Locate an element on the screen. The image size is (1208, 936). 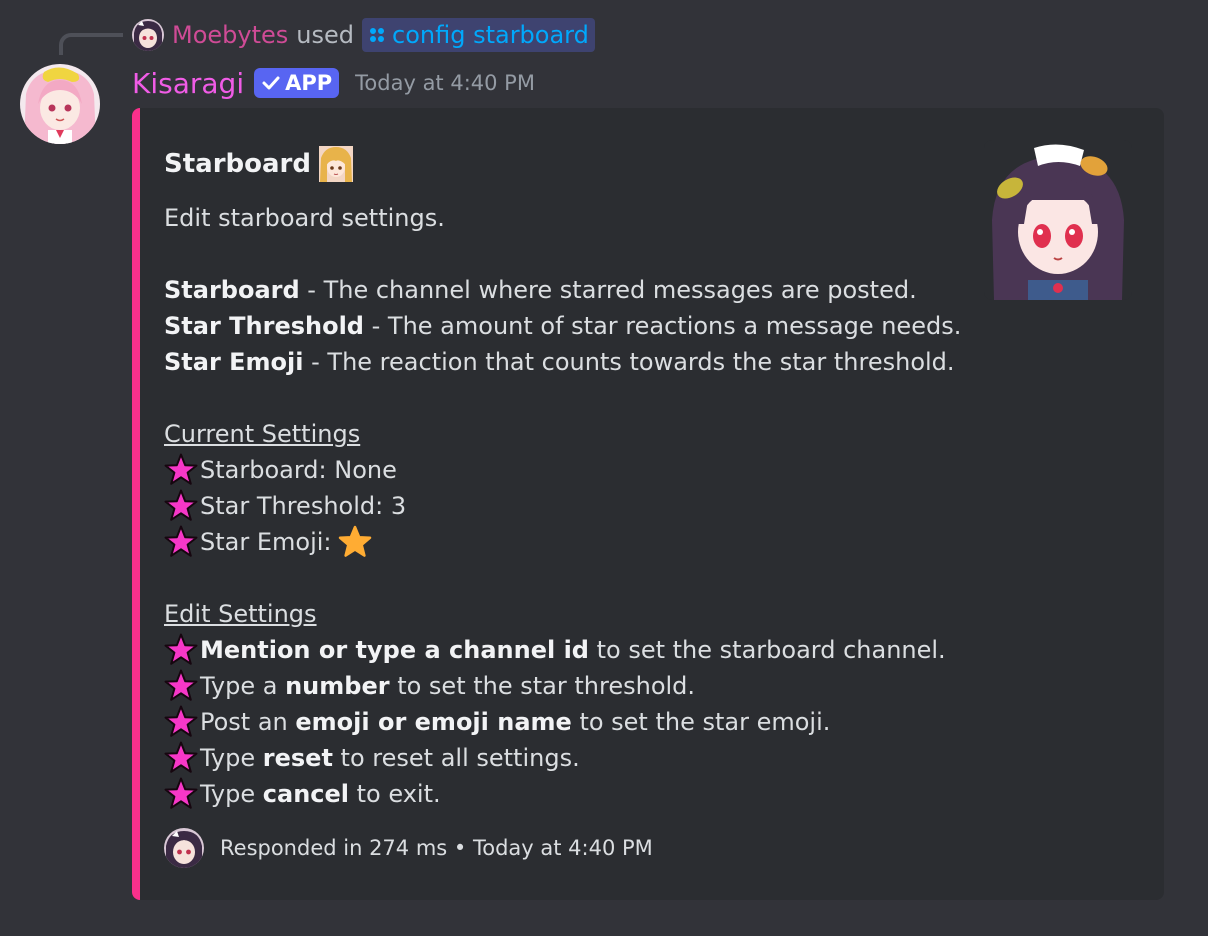
checkmark-icon is located at coordinates (271, 83).